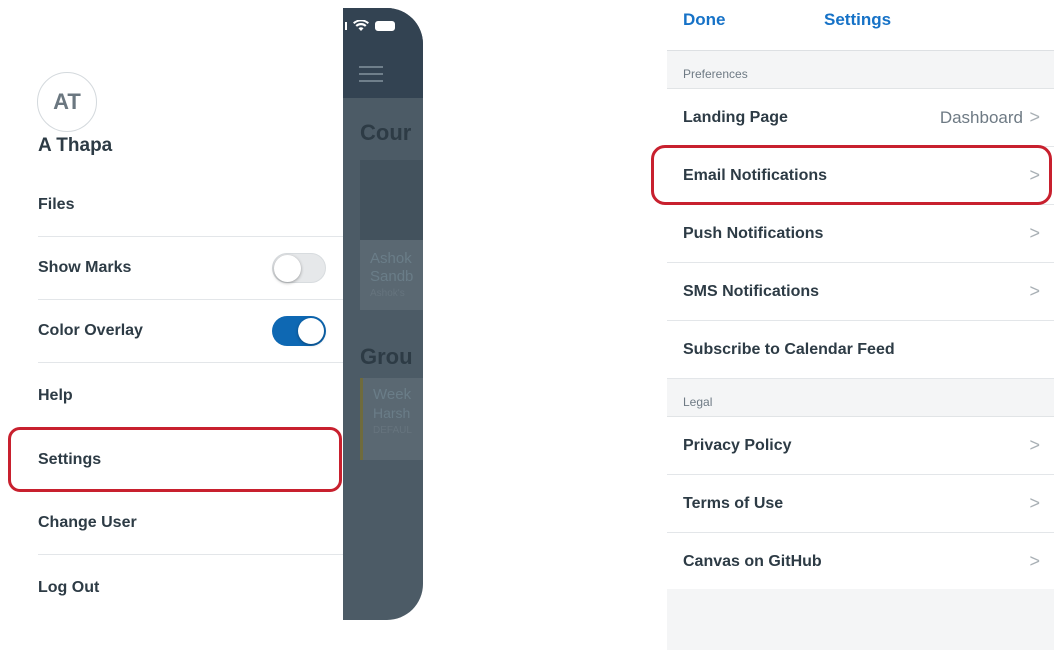 This screenshot has height=650, width=1054. I want to click on settings-row-calendar-feed: Subscribe to Calendar Feed, so click(860, 350).